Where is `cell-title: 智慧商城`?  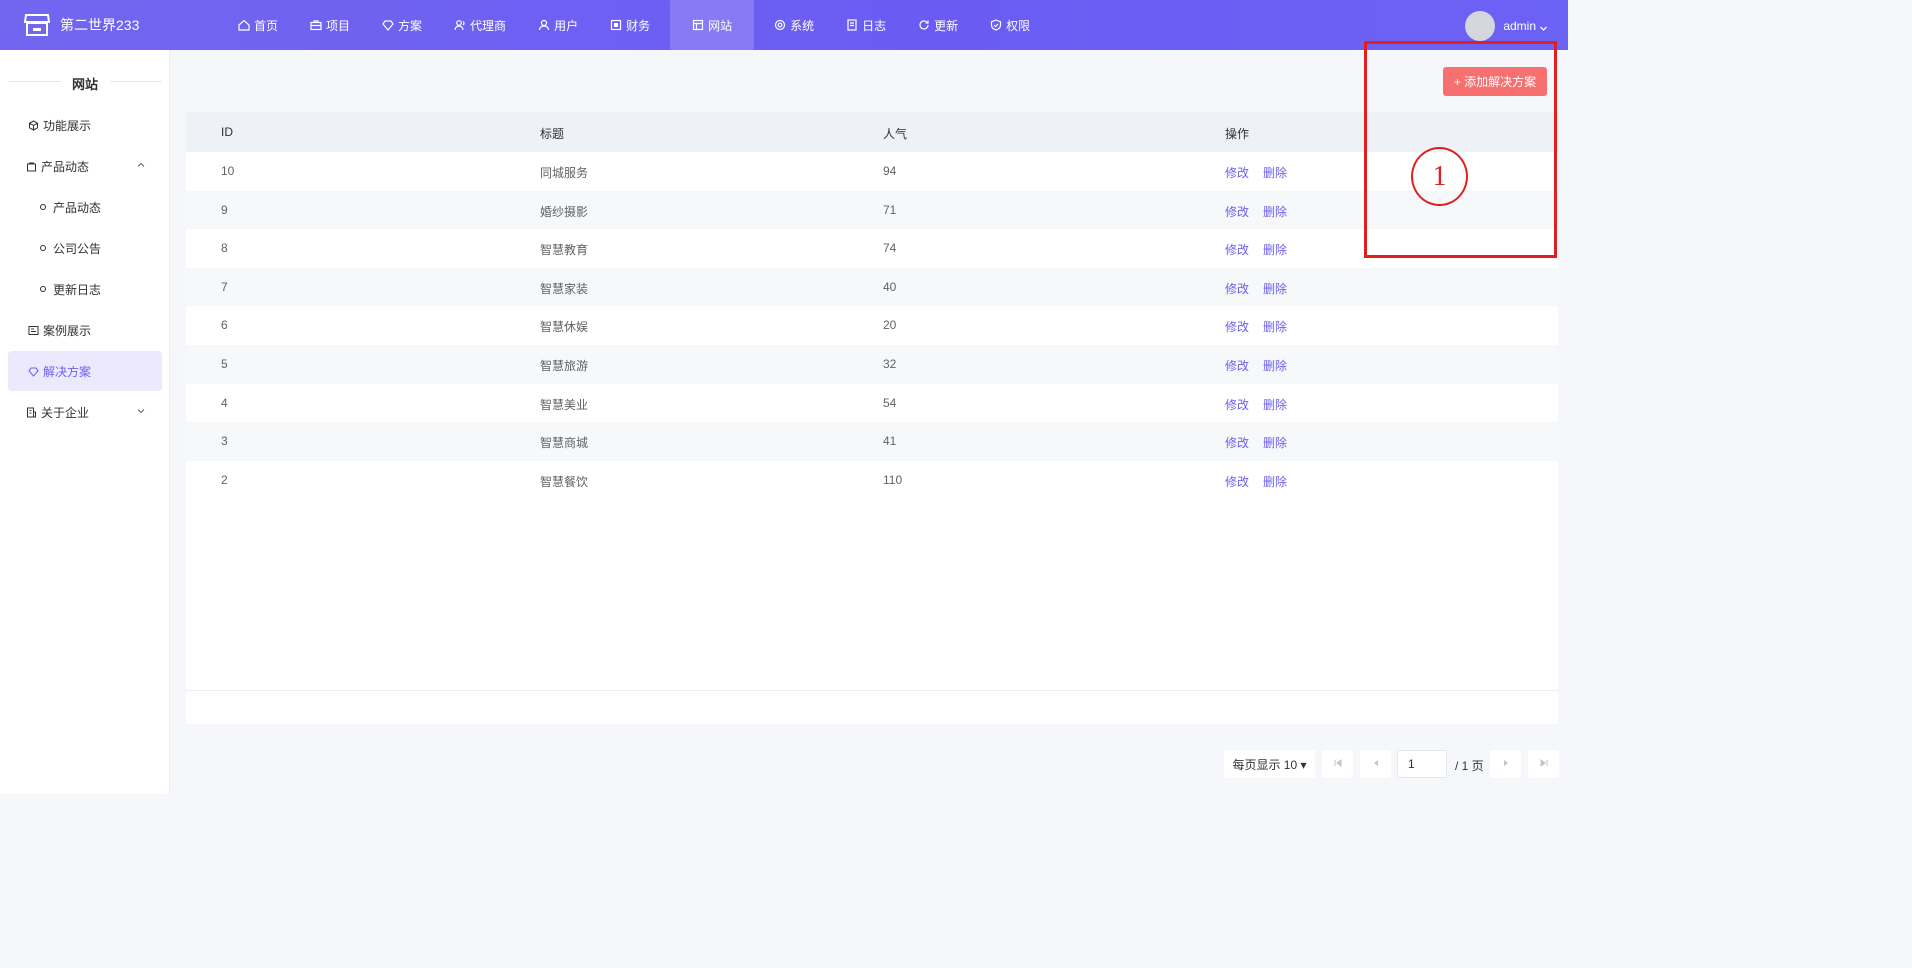
cell-title: 智慧商城 is located at coordinates (564, 443).